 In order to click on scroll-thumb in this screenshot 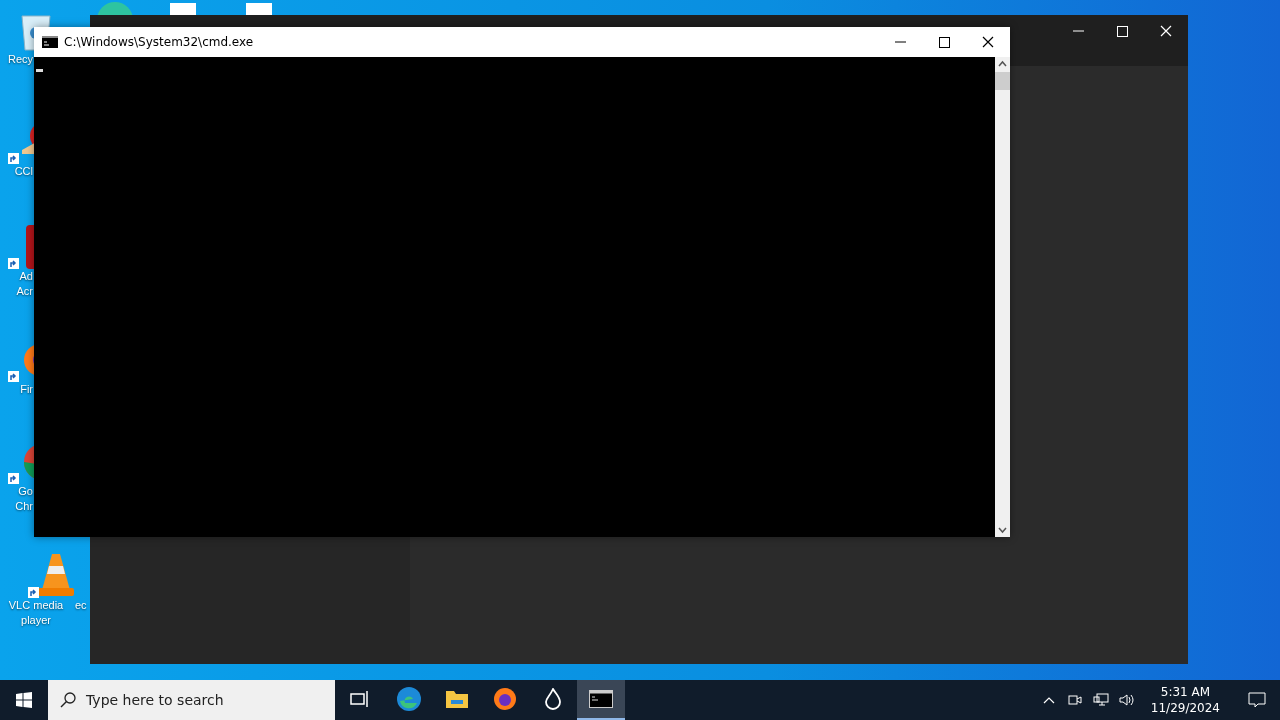, I will do `click(1002, 81)`.